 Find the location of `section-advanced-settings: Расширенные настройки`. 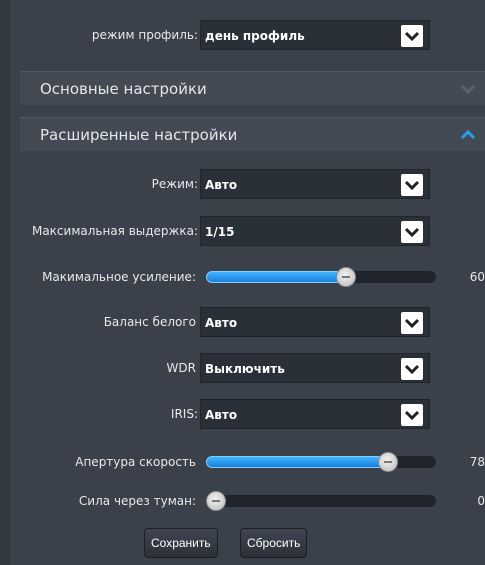

section-advanced-settings: Расширенные настройки is located at coordinates (252, 134).